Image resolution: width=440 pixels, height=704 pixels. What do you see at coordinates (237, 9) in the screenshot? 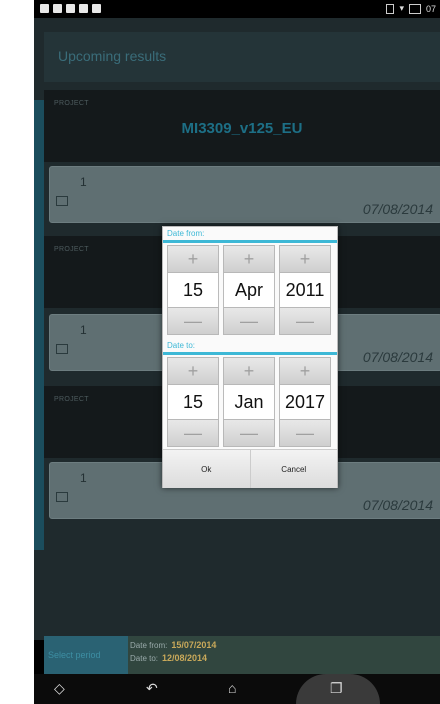
I see `status-bar: ▾ 07` at bounding box center [237, 9].